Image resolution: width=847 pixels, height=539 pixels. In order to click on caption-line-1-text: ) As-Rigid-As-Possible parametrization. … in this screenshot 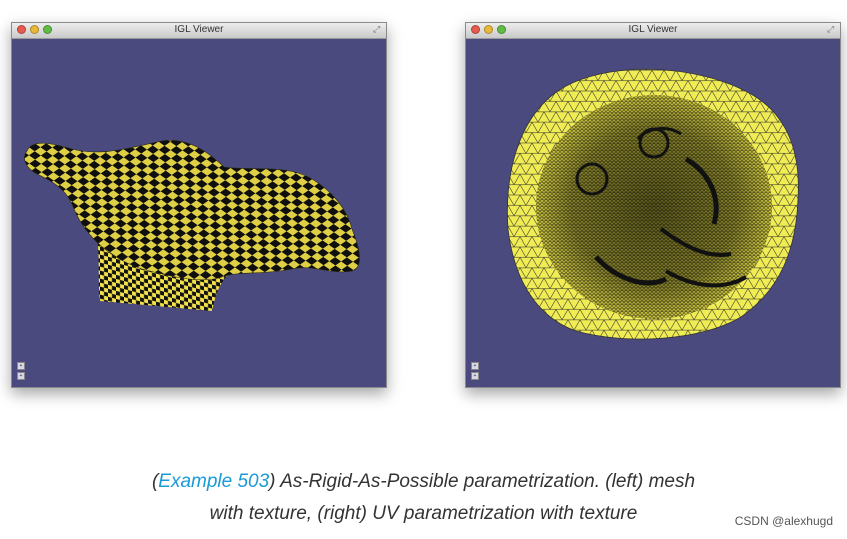, I will do `click(482, 481)`.